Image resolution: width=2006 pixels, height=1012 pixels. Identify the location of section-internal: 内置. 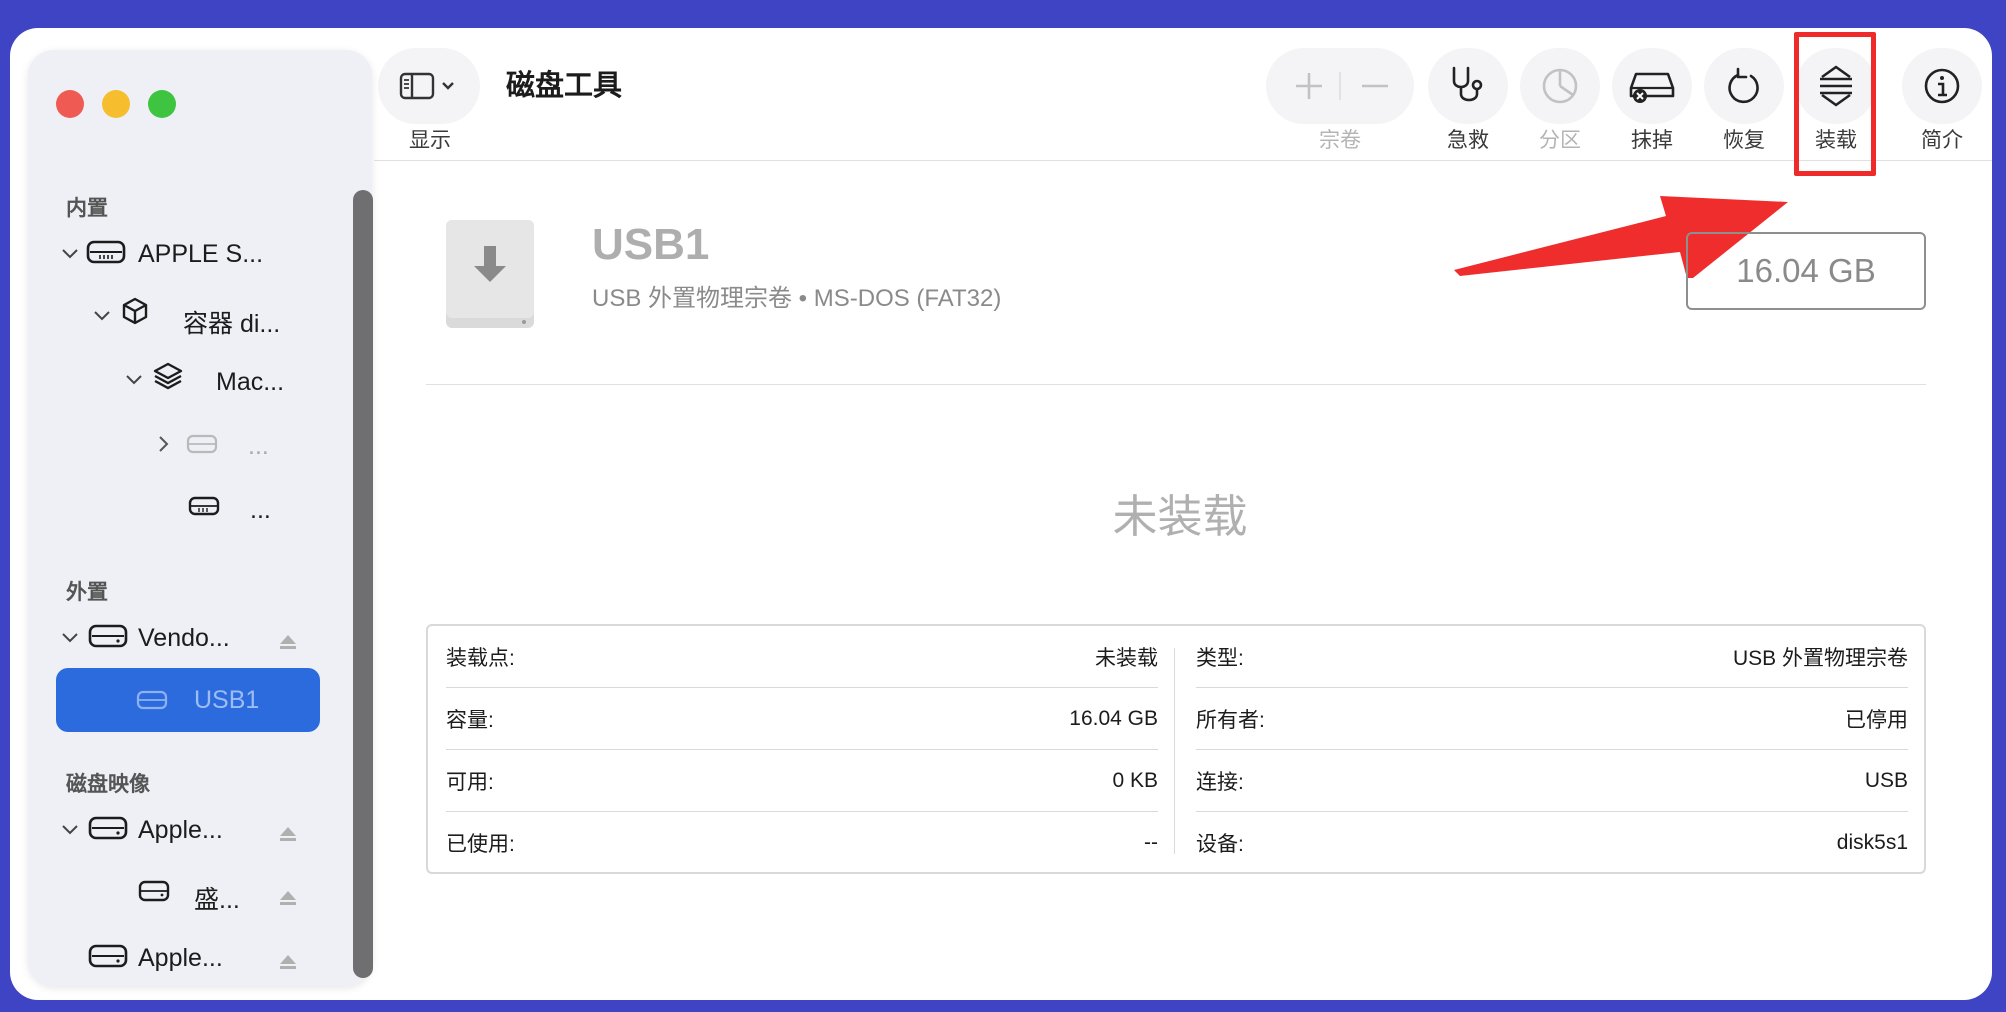
(87, 208).